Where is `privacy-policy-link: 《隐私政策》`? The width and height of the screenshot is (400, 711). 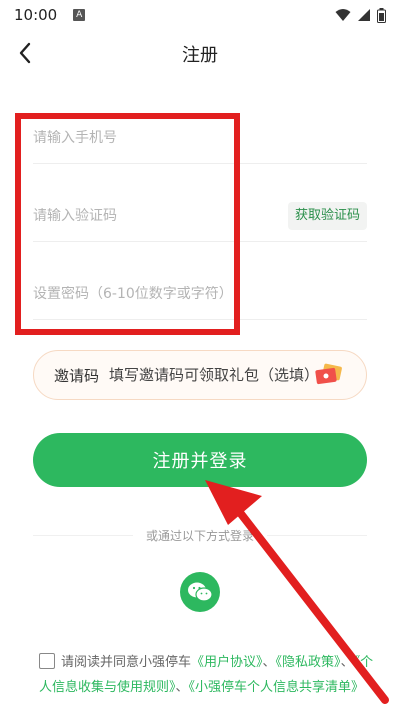
privacy-policy-link: 《隐私政策》 is located at coordinates (308, 662).